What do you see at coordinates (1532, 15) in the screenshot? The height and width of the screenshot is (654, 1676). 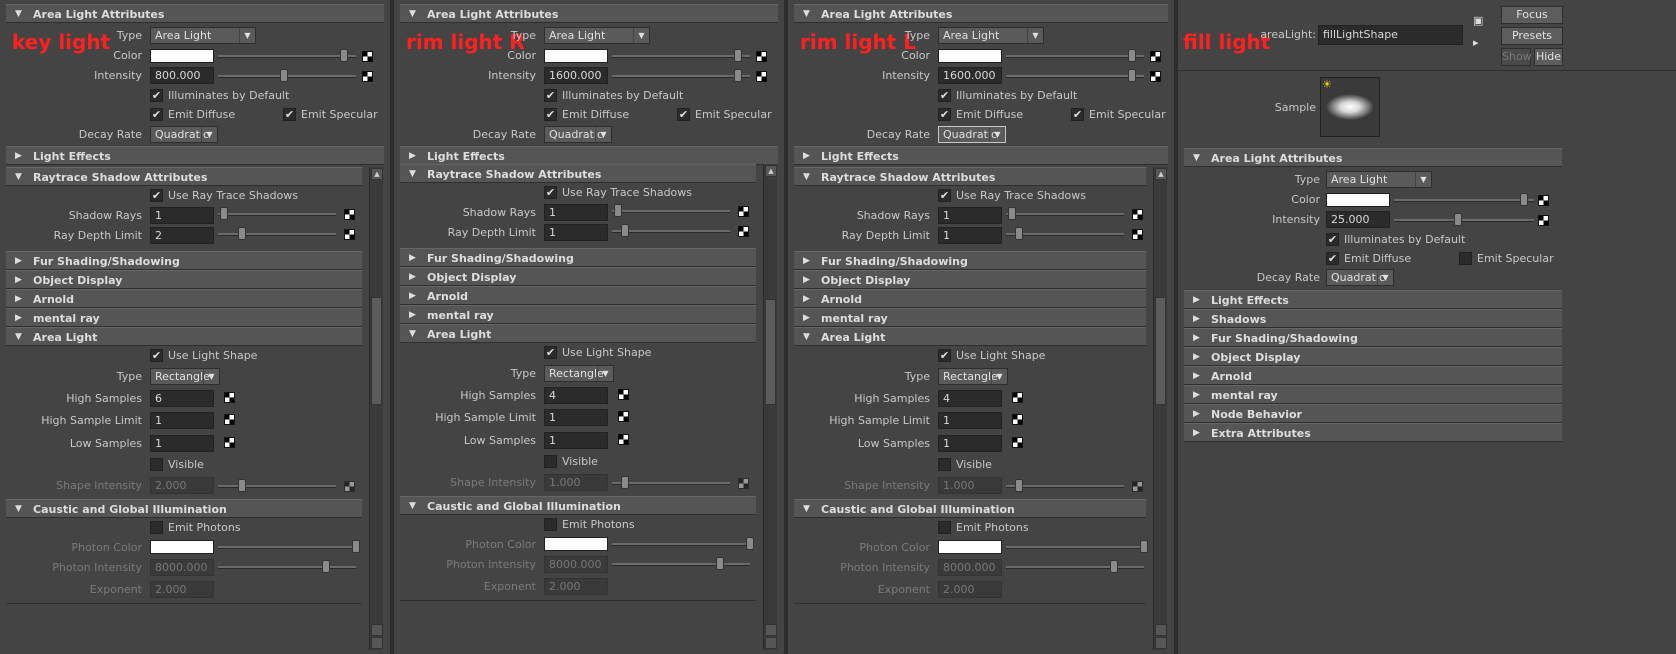 I see `focus-button: Focus` at bounding box center [1532, 15].